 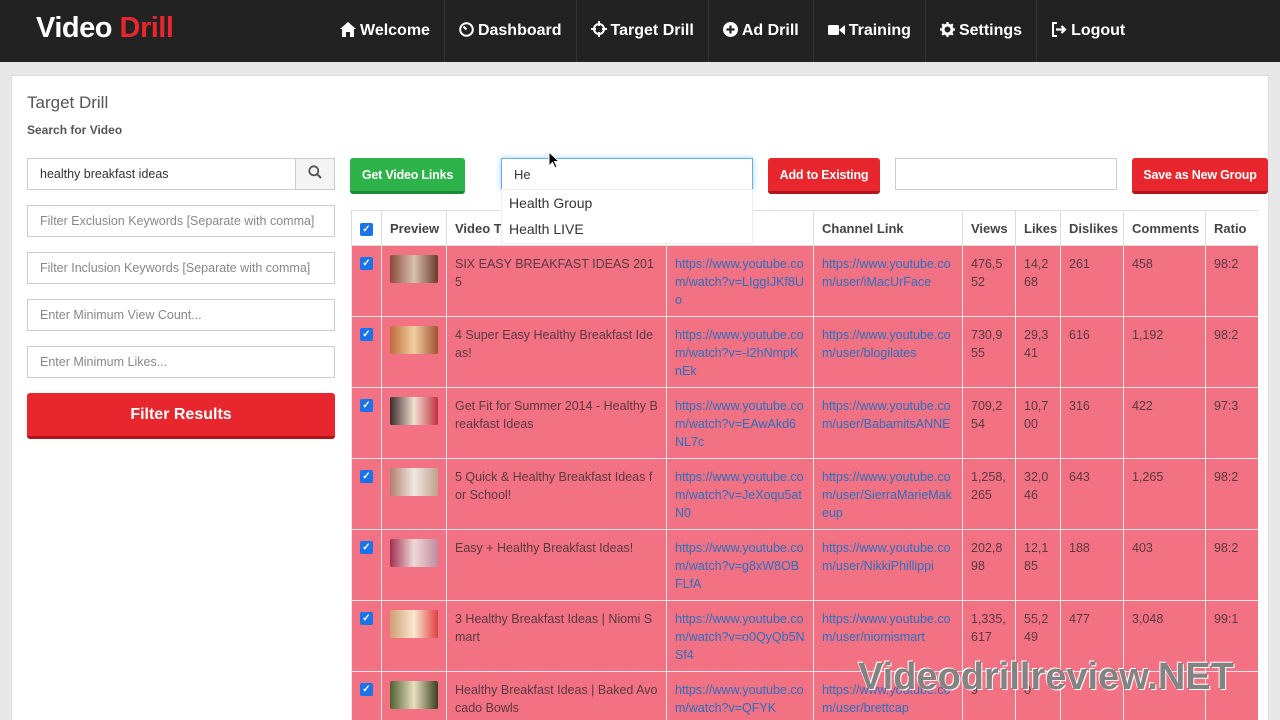 I want to click on column-header: Preview, so click(x=414, y=228).